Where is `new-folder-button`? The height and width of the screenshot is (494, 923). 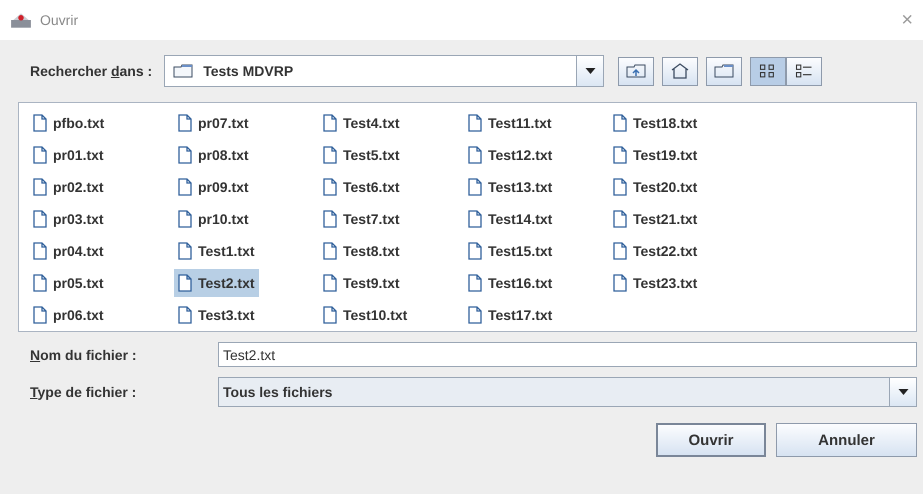
new-folder-button is located at coordinates (724, 71).